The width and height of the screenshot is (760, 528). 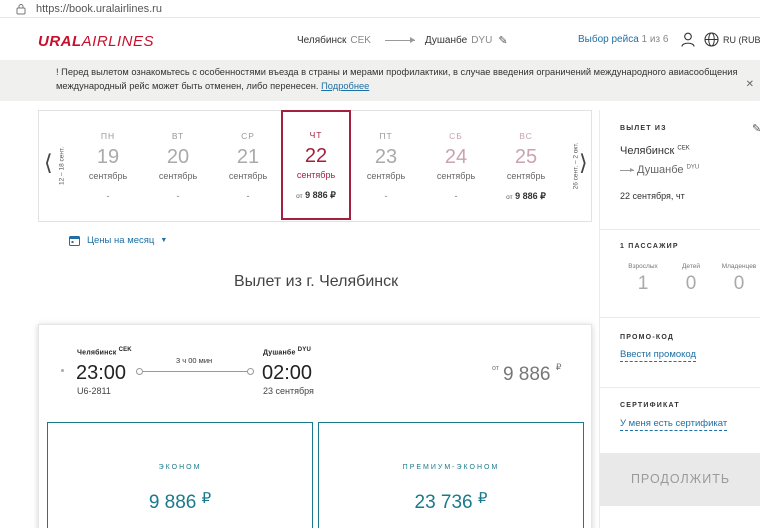 What do you see at coordinates (287, 352) in the screenshot?
I see `arrival-city: Душанбе DYU` at bounding box center [287, 352].